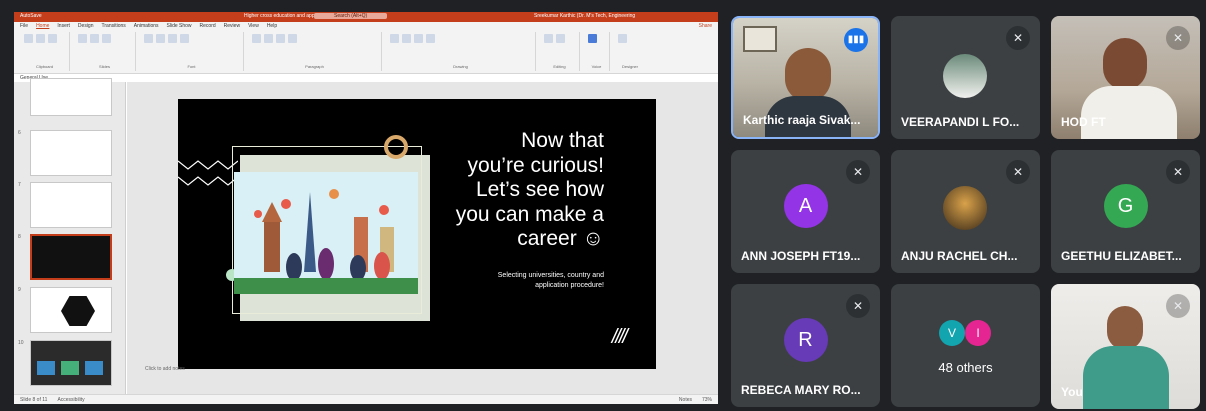 The image size is (1206, 411). What do you see at coordinates (569, 285) in the screenshot?
I see `subtitle-line: application procedure!` at bounding box center [569, 285].